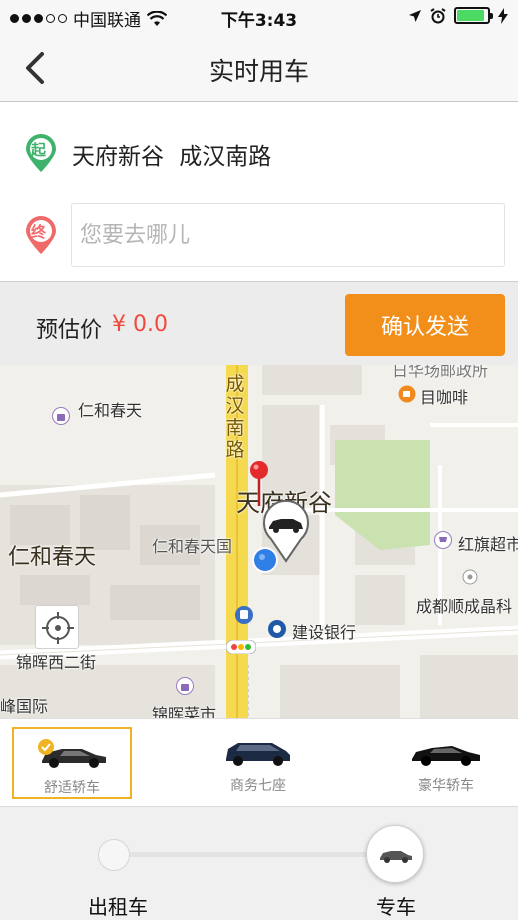  Describe the element at coordinates (259, 863) in the screenshot. I see `service-type-slider: 出租车 专车` at that location.